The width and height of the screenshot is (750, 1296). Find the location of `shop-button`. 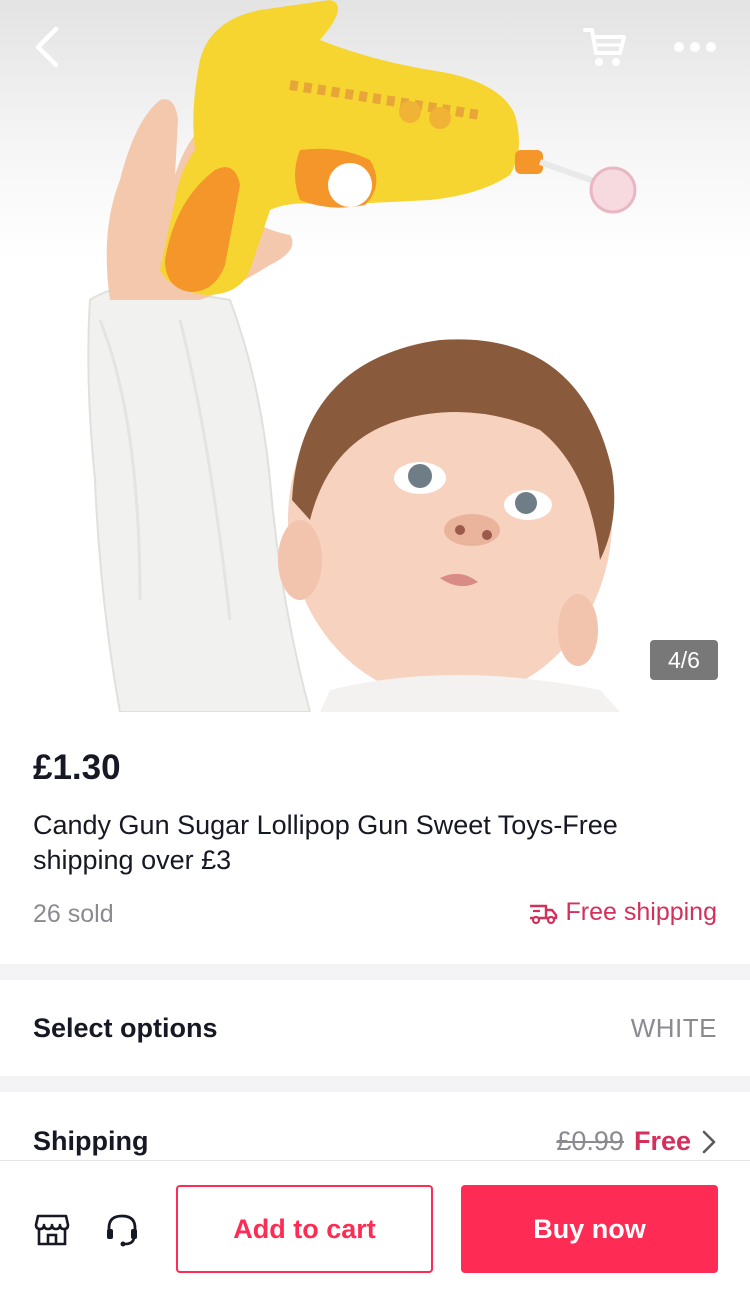

shop-button is located at coordinates (52, 1229).